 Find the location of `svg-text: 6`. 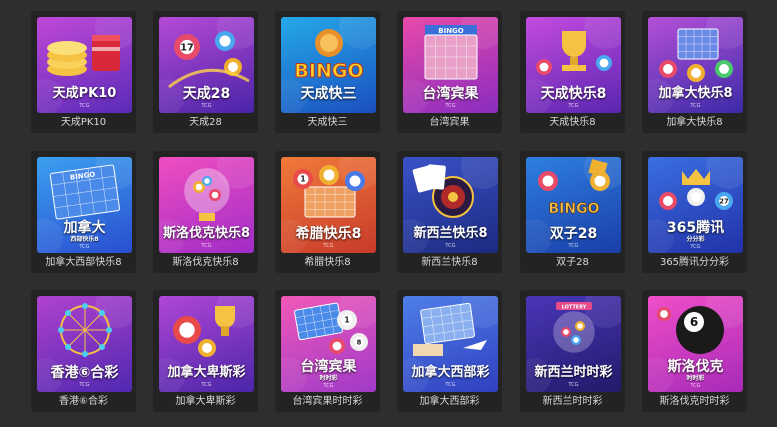

svg-text: 6 is located at coordinates (694, 322).